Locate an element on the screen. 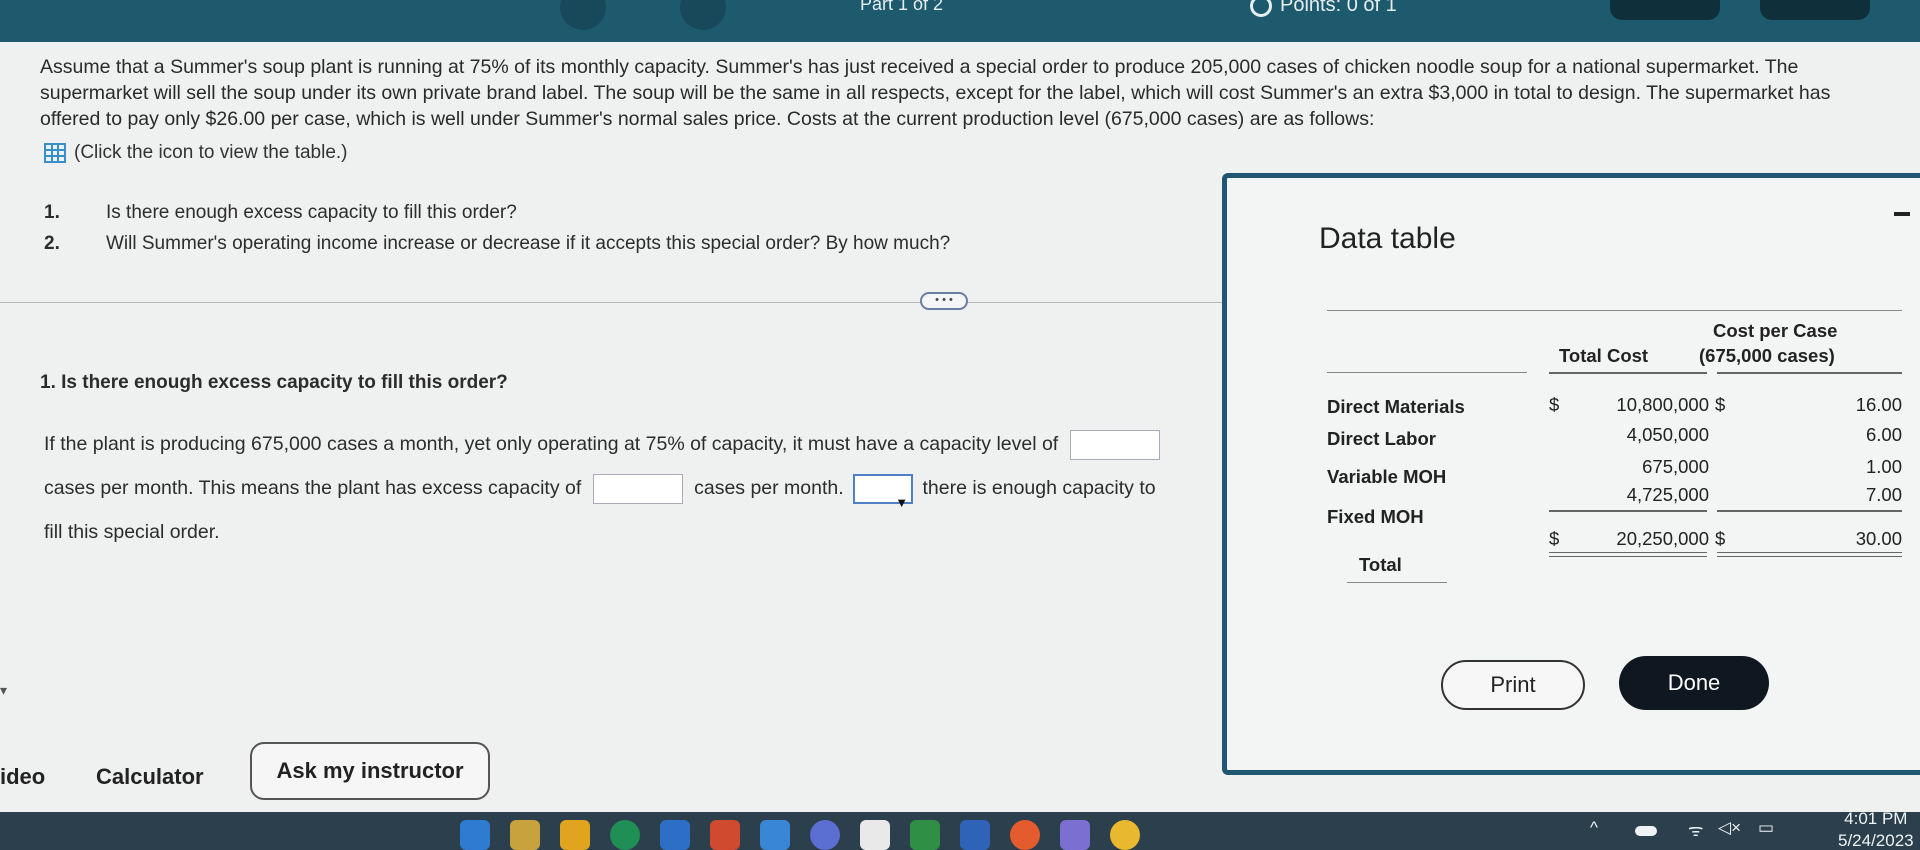 The width and height of the screenshot is (1920, 850). view-table-label: (Click the icon to view the table.) is located at coordinates (211, 153).